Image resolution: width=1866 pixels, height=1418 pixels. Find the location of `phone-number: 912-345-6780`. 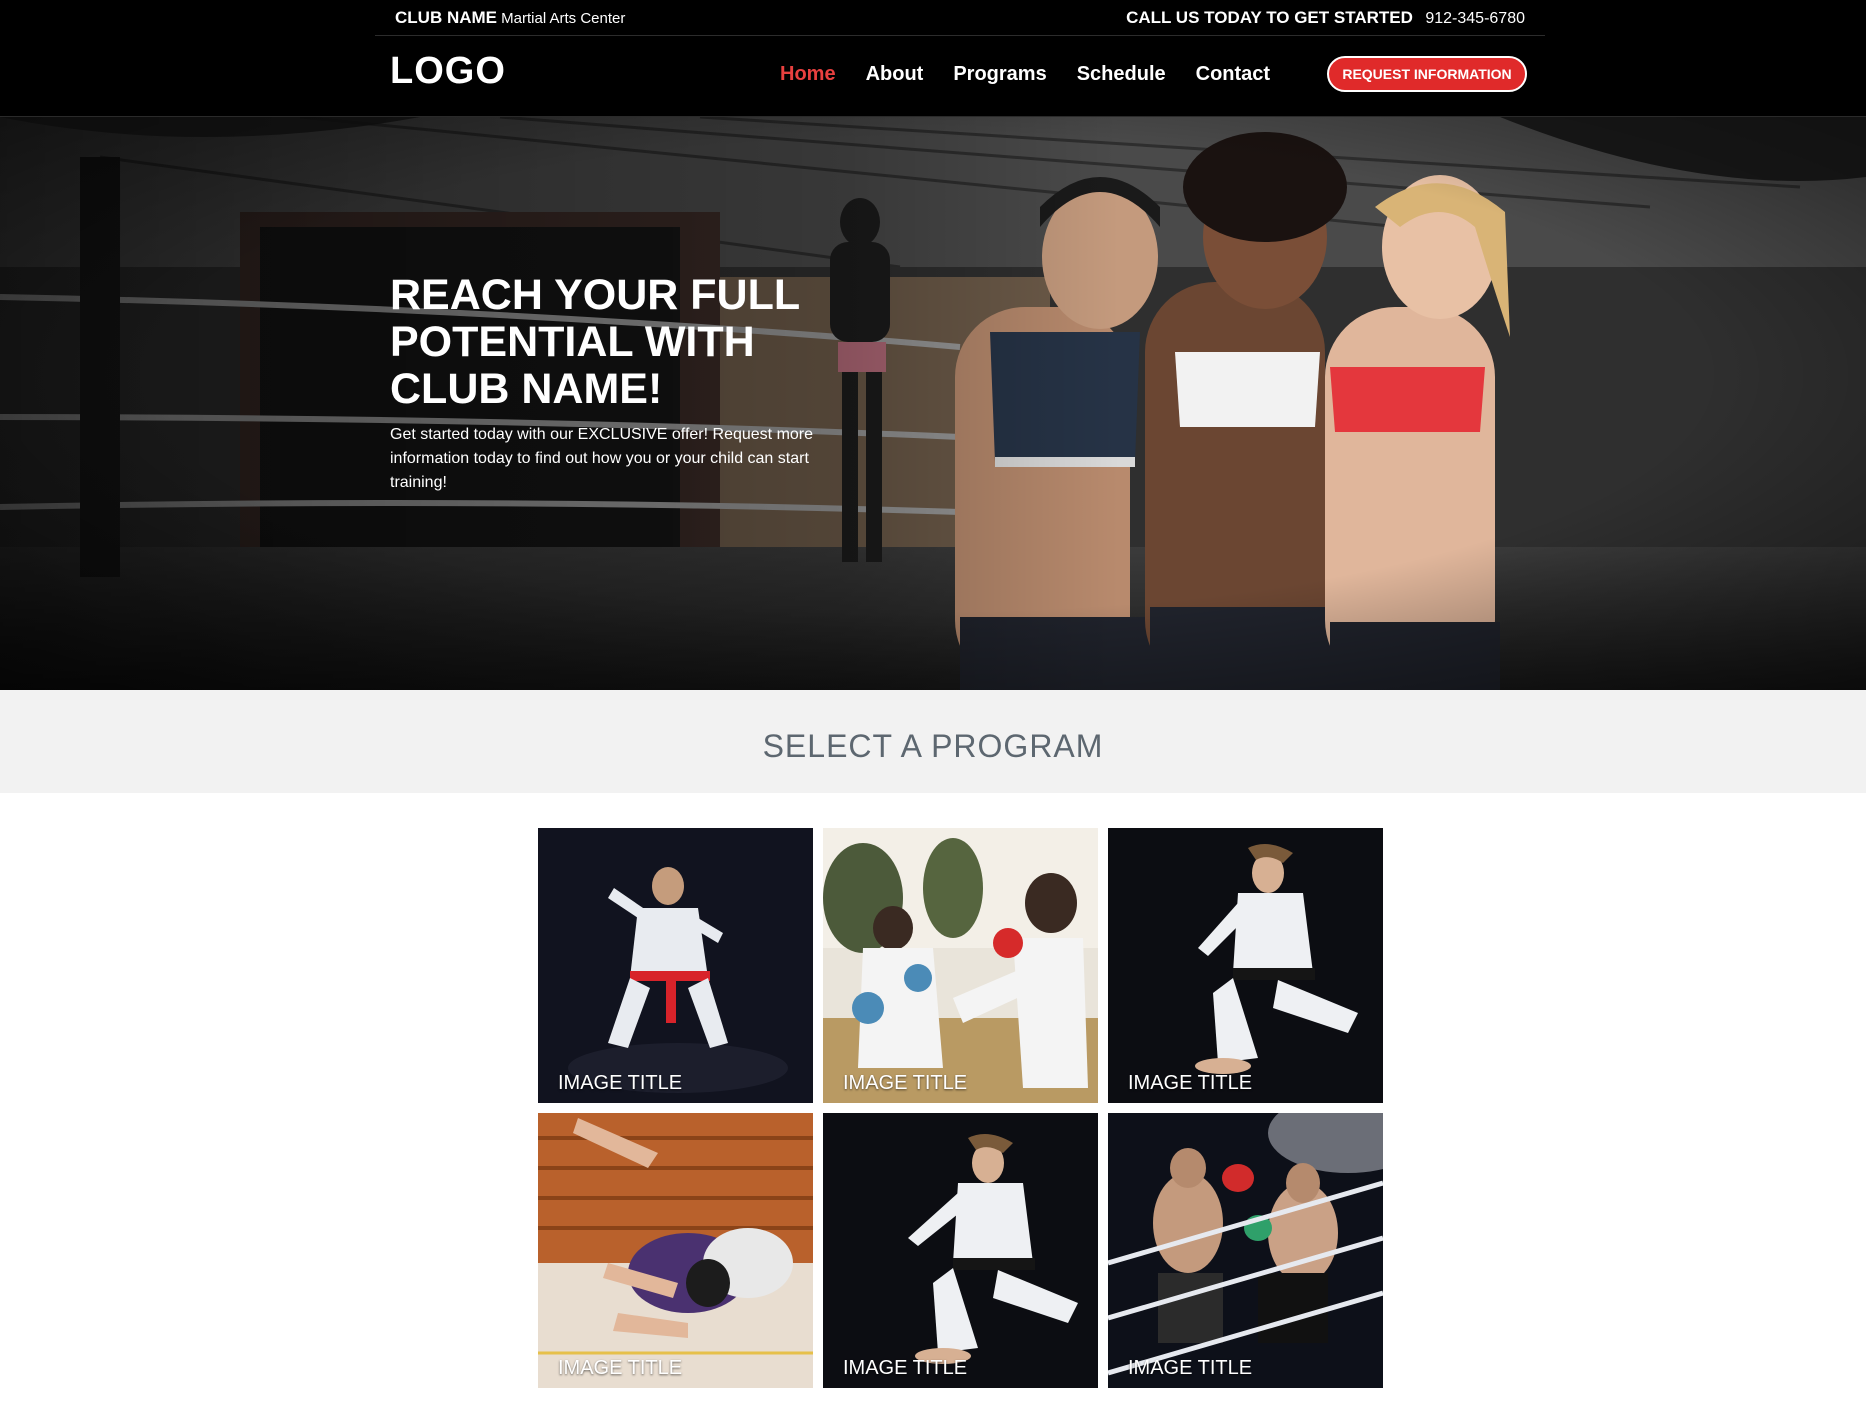

phone-number: 912-345-6780 is located at coordinates (1475, 18).